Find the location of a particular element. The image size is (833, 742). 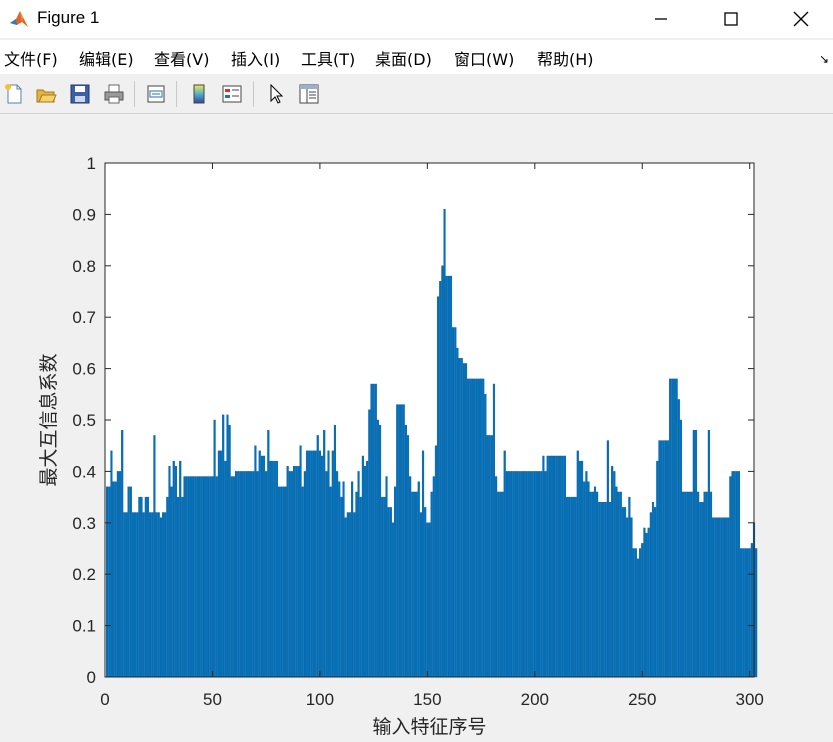

minimize-button is located at coordinates (661, 19).